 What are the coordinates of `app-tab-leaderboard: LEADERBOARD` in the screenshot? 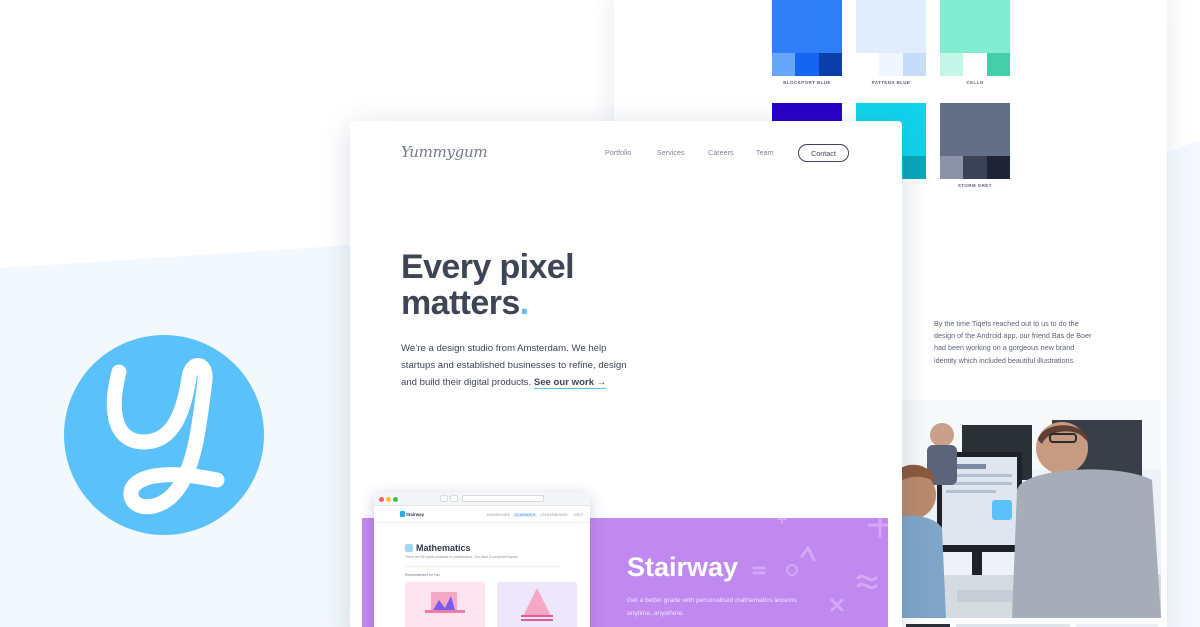 It's located at (554, 515).